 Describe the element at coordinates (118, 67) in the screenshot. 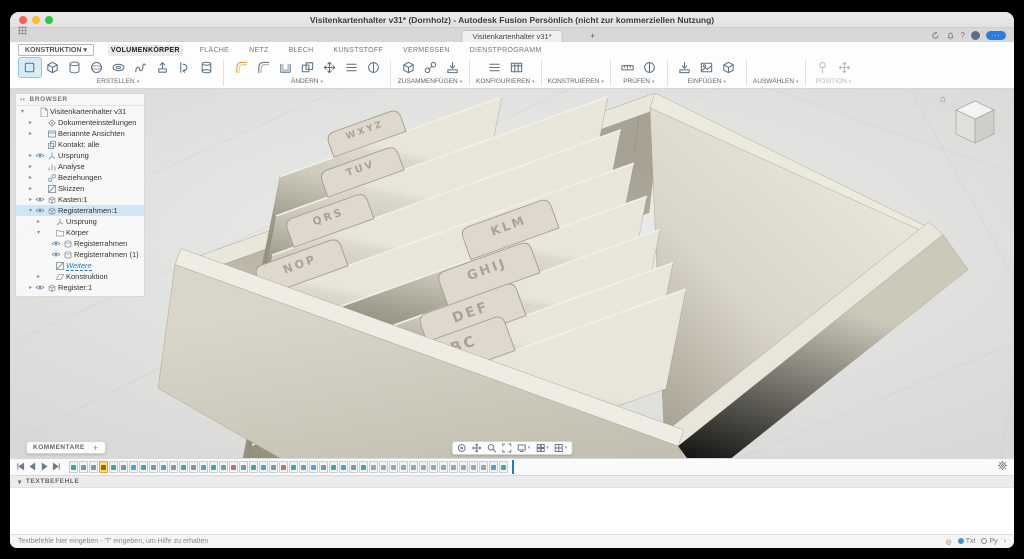

I see `torus-tool-button` at that location.